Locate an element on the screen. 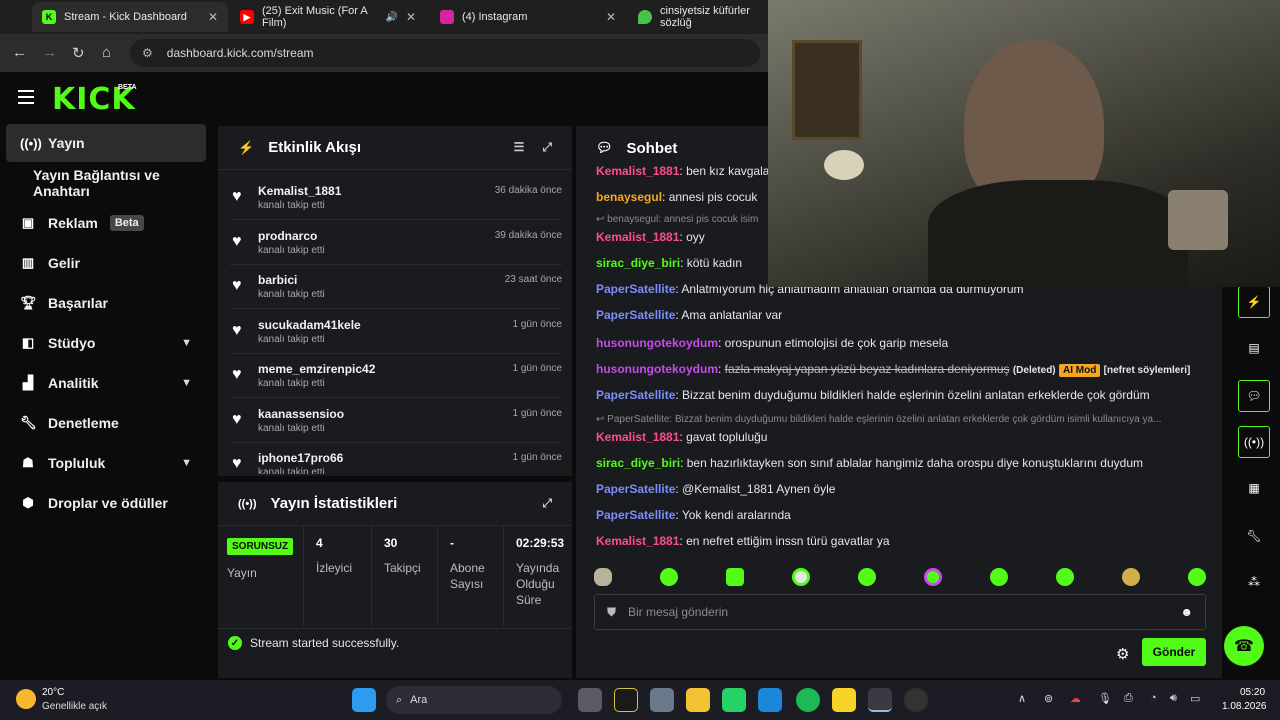 The height and width of the screenshot is (720, 1280). event-username: prodnarco is located at coordinates (287, 236).